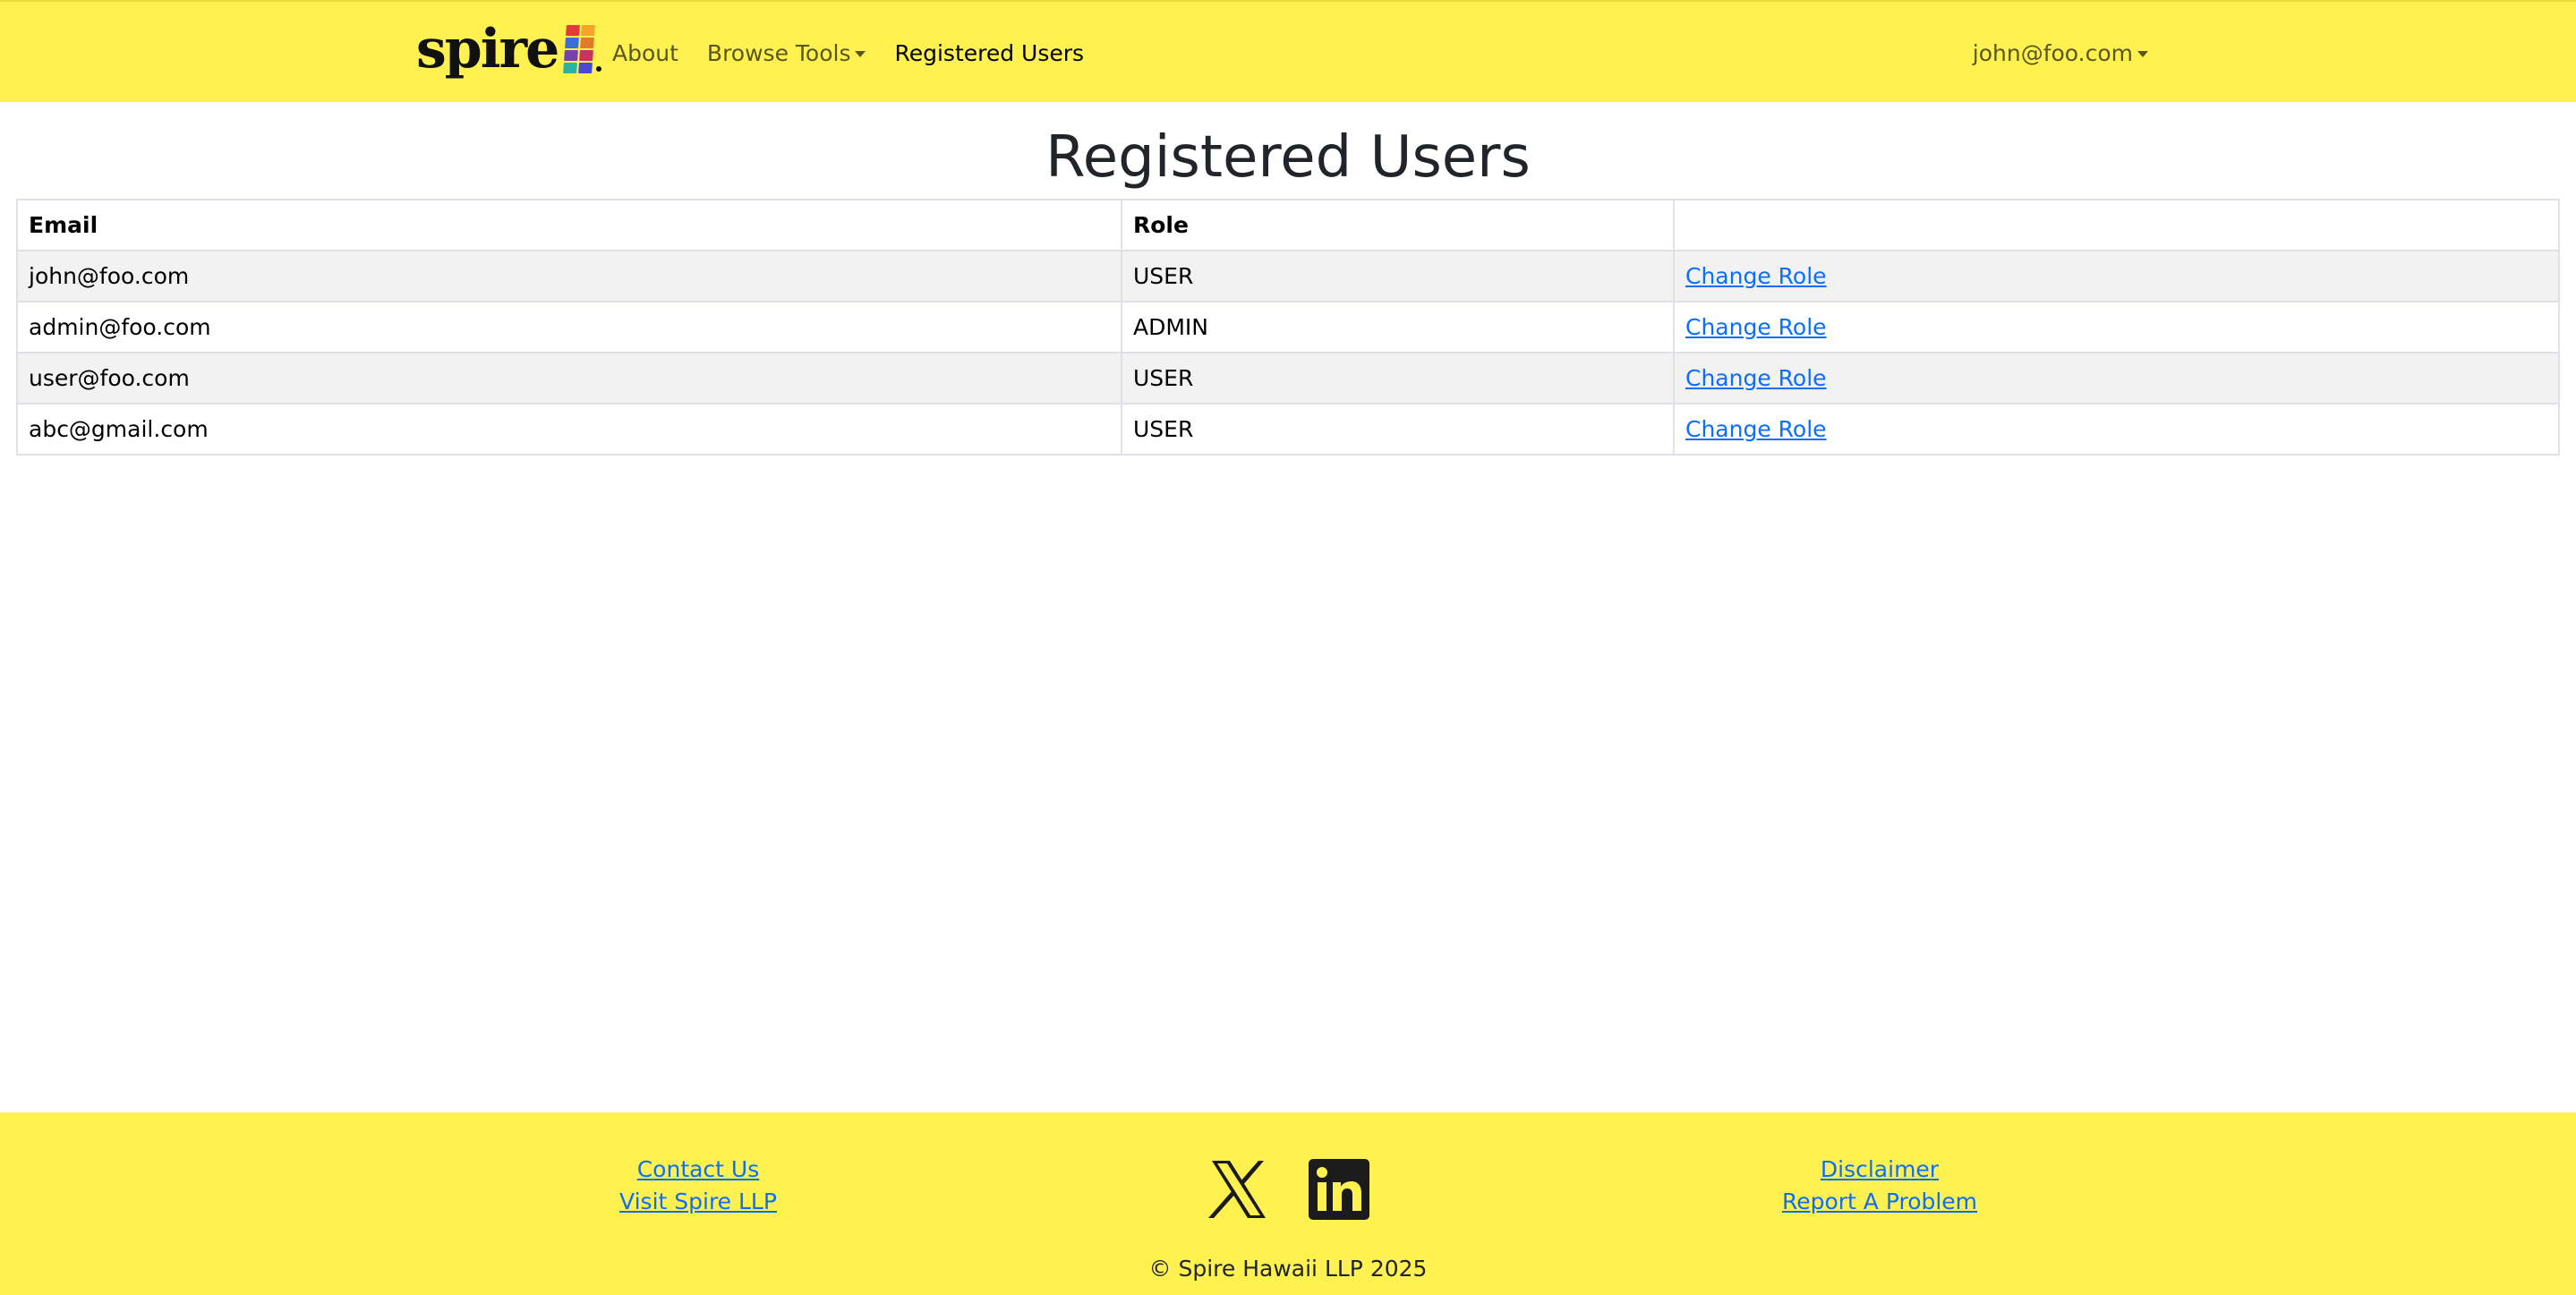 The width and height of the screenshot is (2576, 1295). Describe the element at coordinates (569, 276) in the screenshot. I see `cell-email: john@foo.com` at that location.